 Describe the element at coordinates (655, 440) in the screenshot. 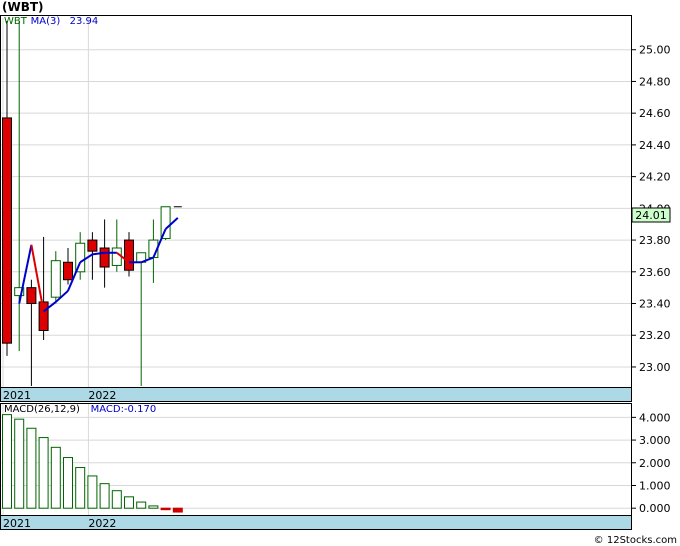

I see `macd-tick-label: 3.000` at that location.